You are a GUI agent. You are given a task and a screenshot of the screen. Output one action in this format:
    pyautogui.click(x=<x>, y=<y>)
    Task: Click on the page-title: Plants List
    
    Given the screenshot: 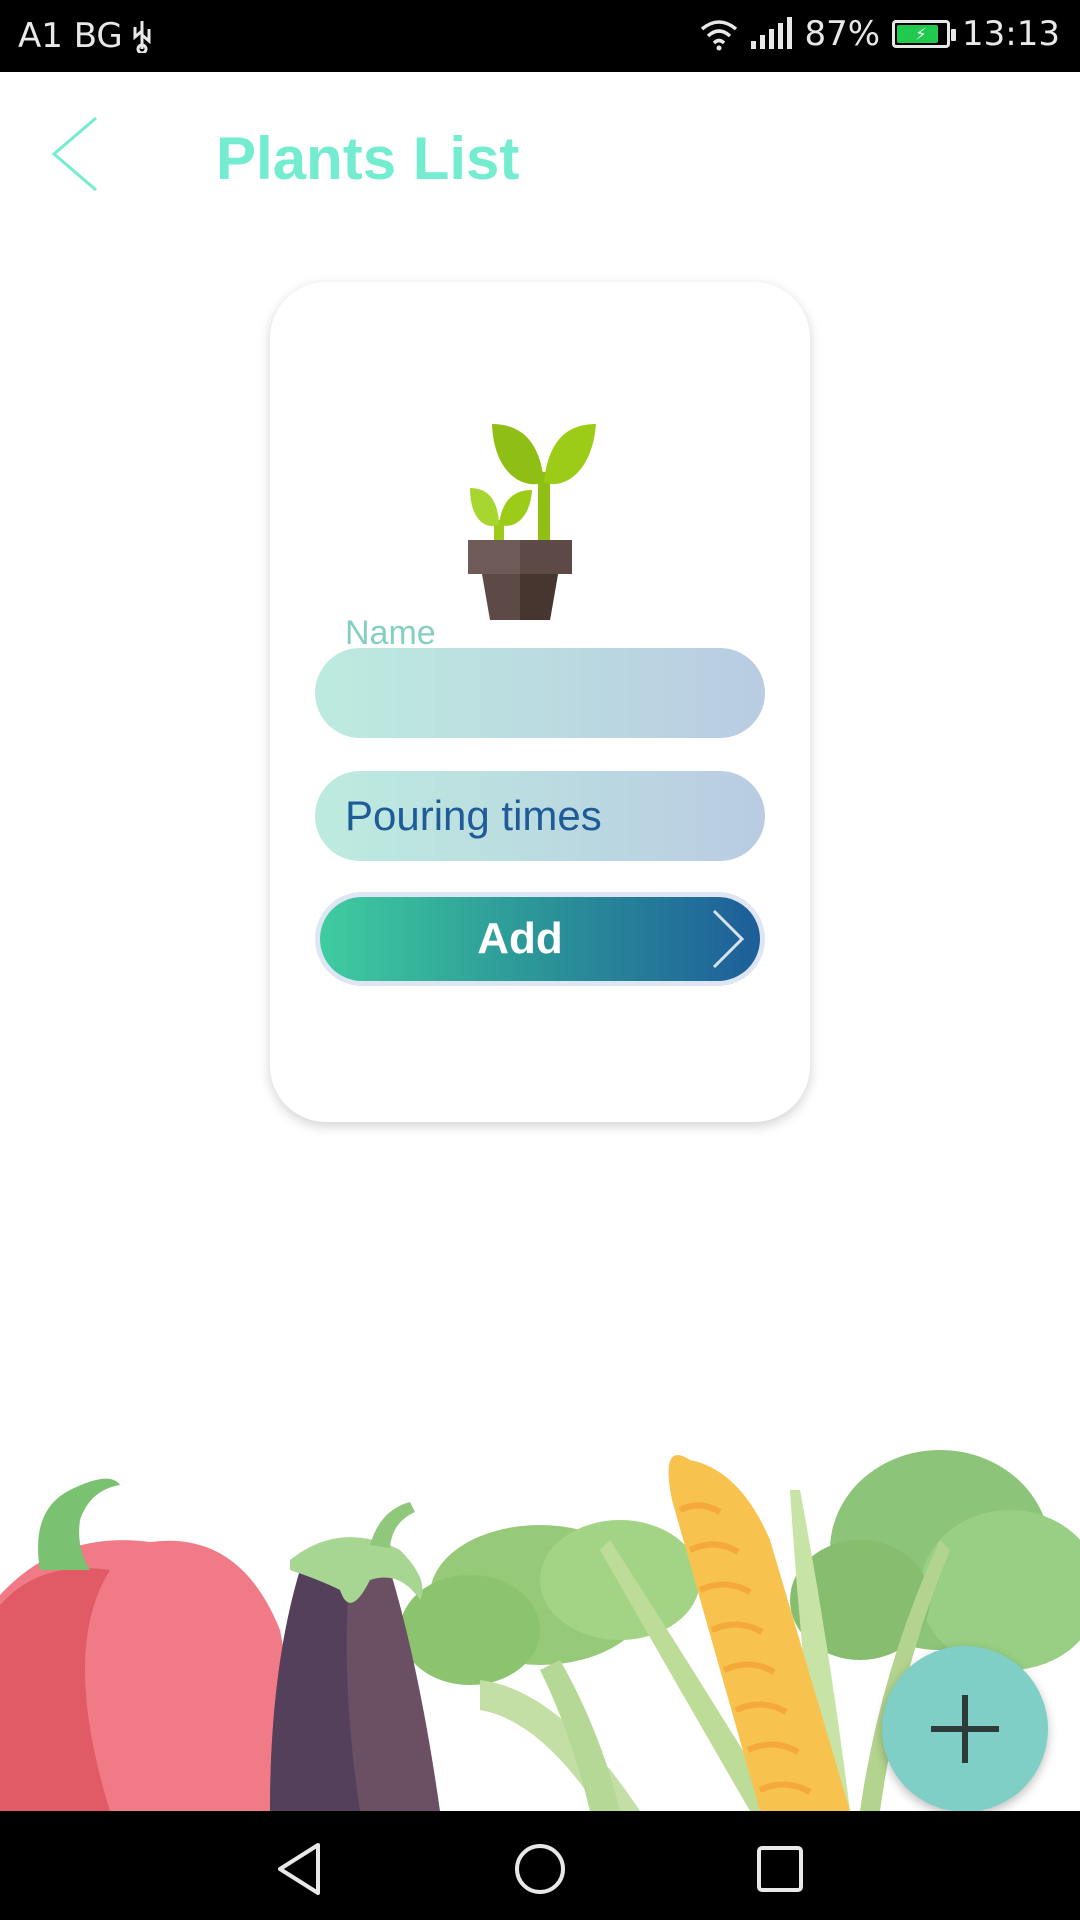 What is the action you would take?
    pyautogui.click(x=368, y=158)
    